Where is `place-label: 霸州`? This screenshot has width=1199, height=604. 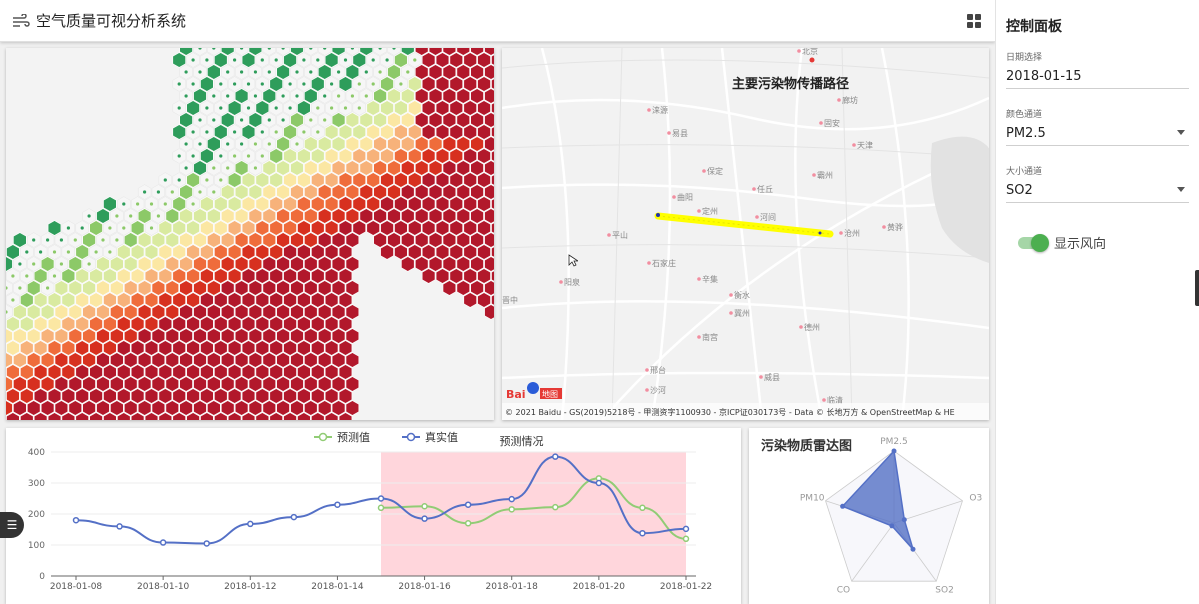
place-label: 霸州 is located at coordinates (825, 175).